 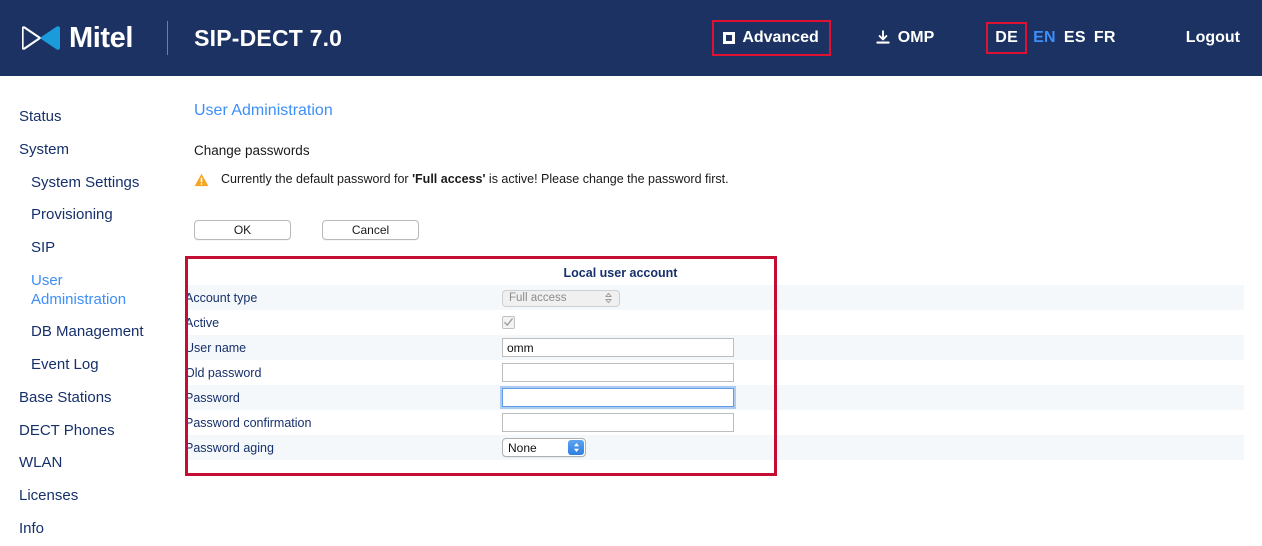 I want to click on omp-download-button: OMP, so click(x=904, y=38).